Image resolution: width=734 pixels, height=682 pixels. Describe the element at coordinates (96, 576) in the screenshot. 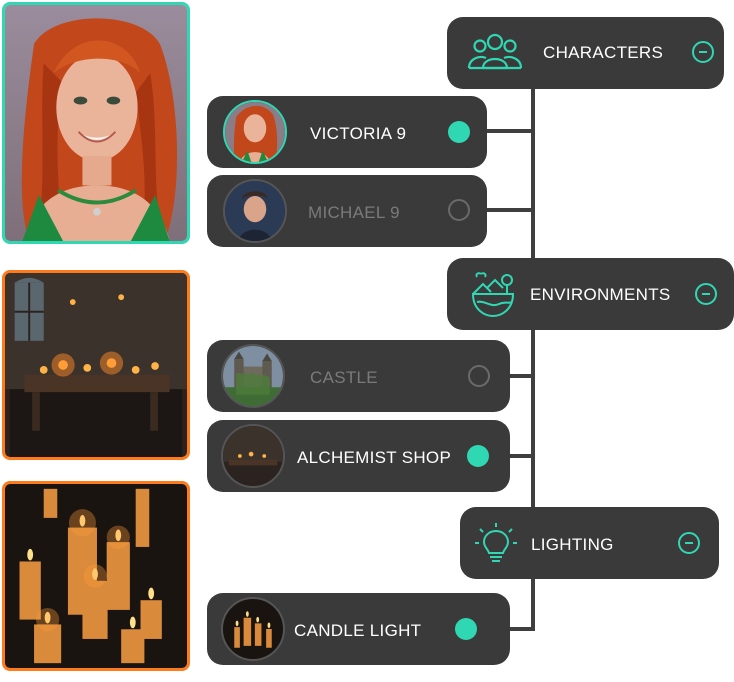

I see `candle-light-preview-image` at that location.